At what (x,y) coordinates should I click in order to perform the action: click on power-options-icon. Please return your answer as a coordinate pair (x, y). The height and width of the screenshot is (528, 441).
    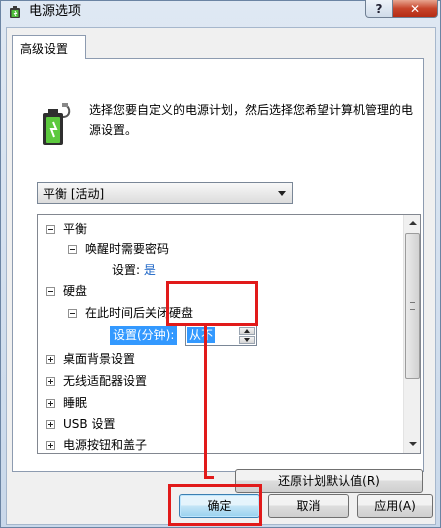
    Looking at the image, I should click on (15, 12).